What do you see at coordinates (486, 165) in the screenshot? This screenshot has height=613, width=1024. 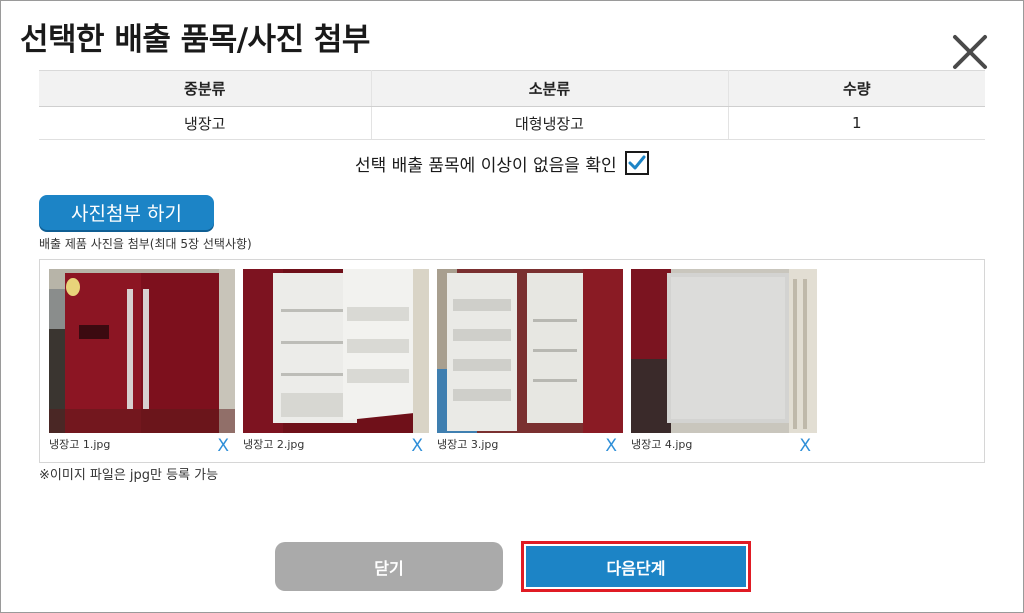 I see `confirm-label: 선택 배출 품목에 이상이 없음을 확인` at bounding box center [486, 165].